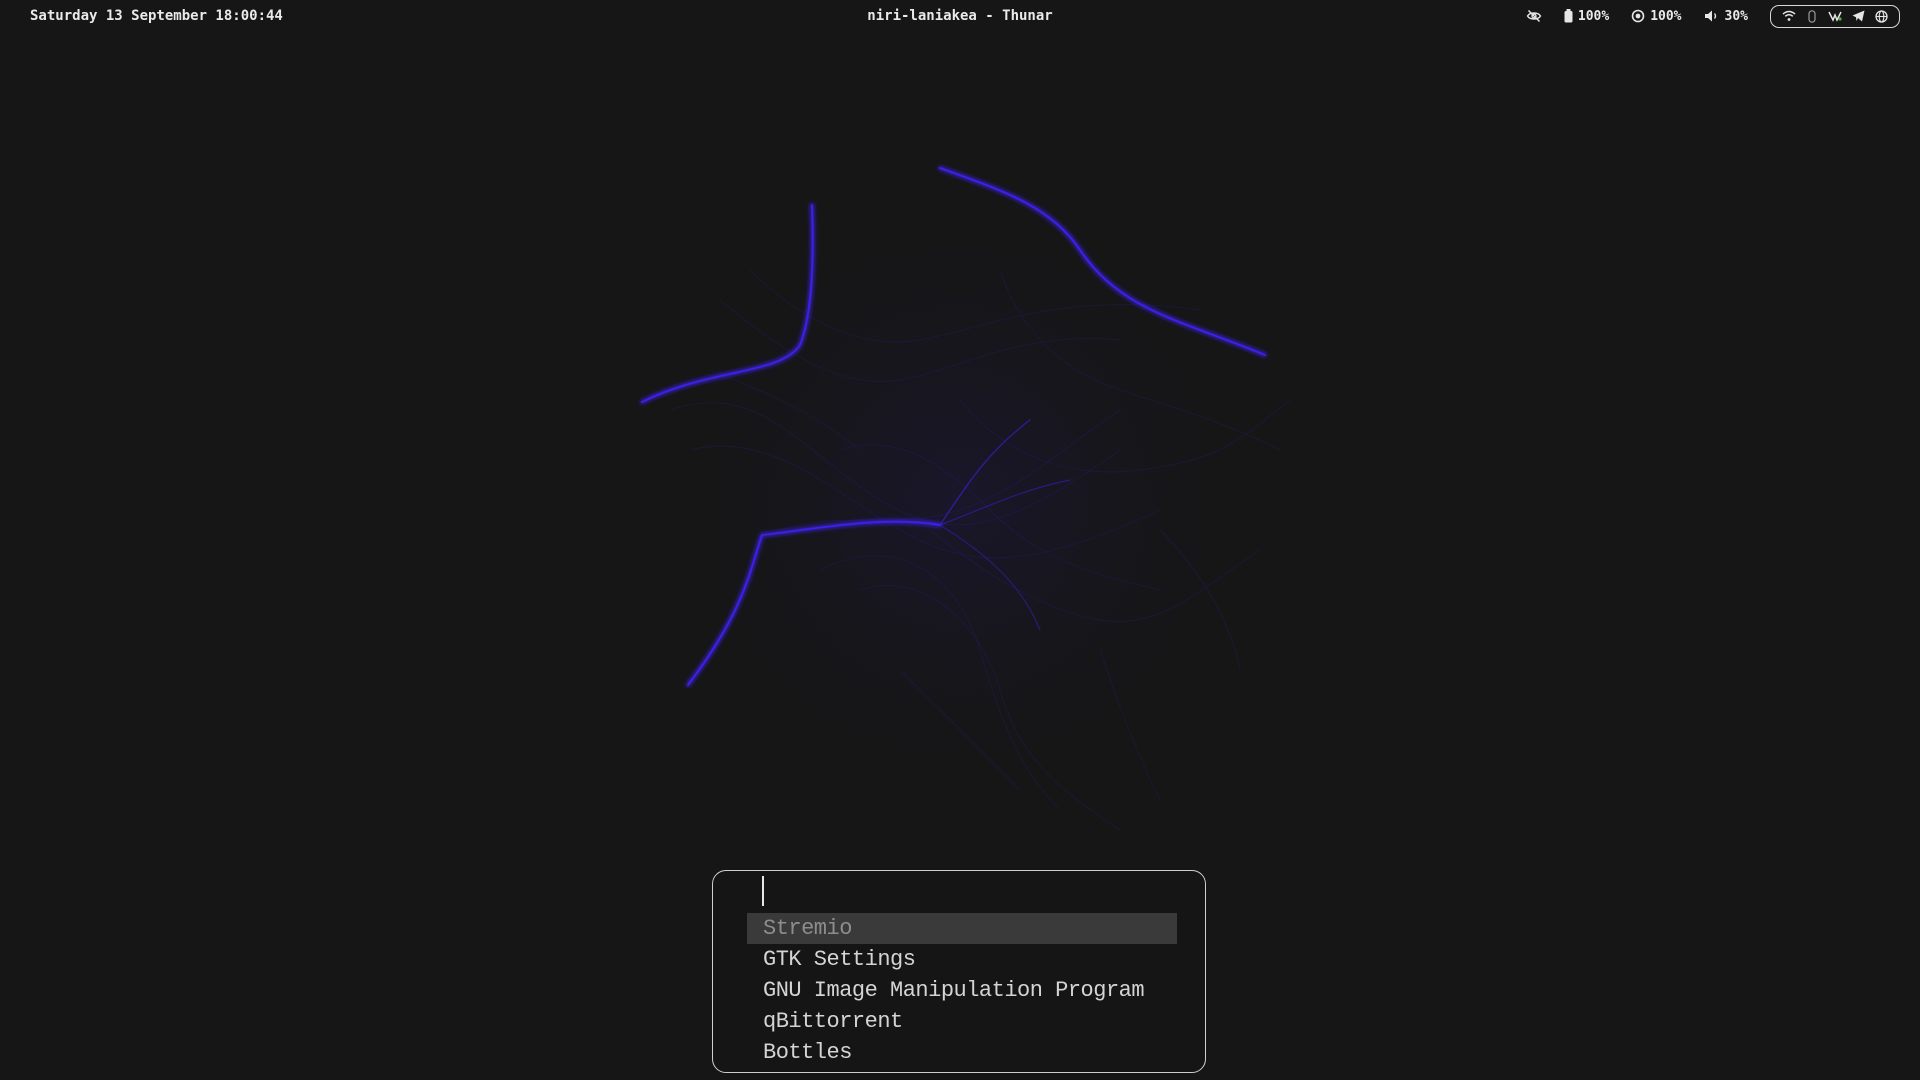 The height and width of the screenshot is (1080, 1920). I want to click on network-tray-icon, so click(1835, 16).